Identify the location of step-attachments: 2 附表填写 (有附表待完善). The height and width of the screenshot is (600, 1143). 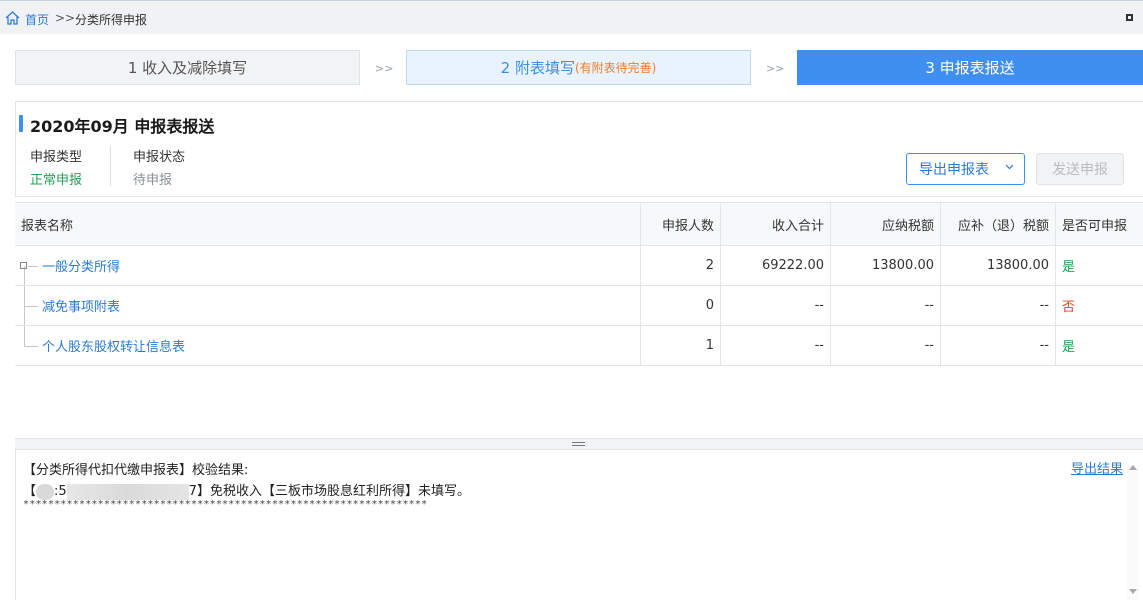
(578, 67).